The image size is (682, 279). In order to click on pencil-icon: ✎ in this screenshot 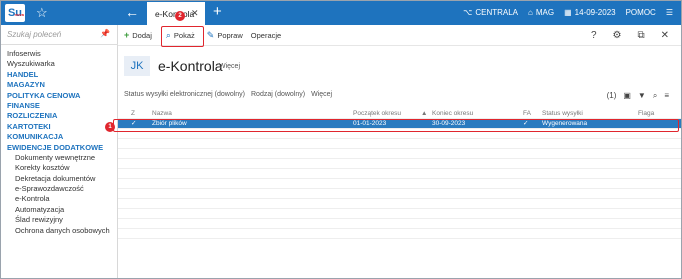, I will do `click(210, 34)`.